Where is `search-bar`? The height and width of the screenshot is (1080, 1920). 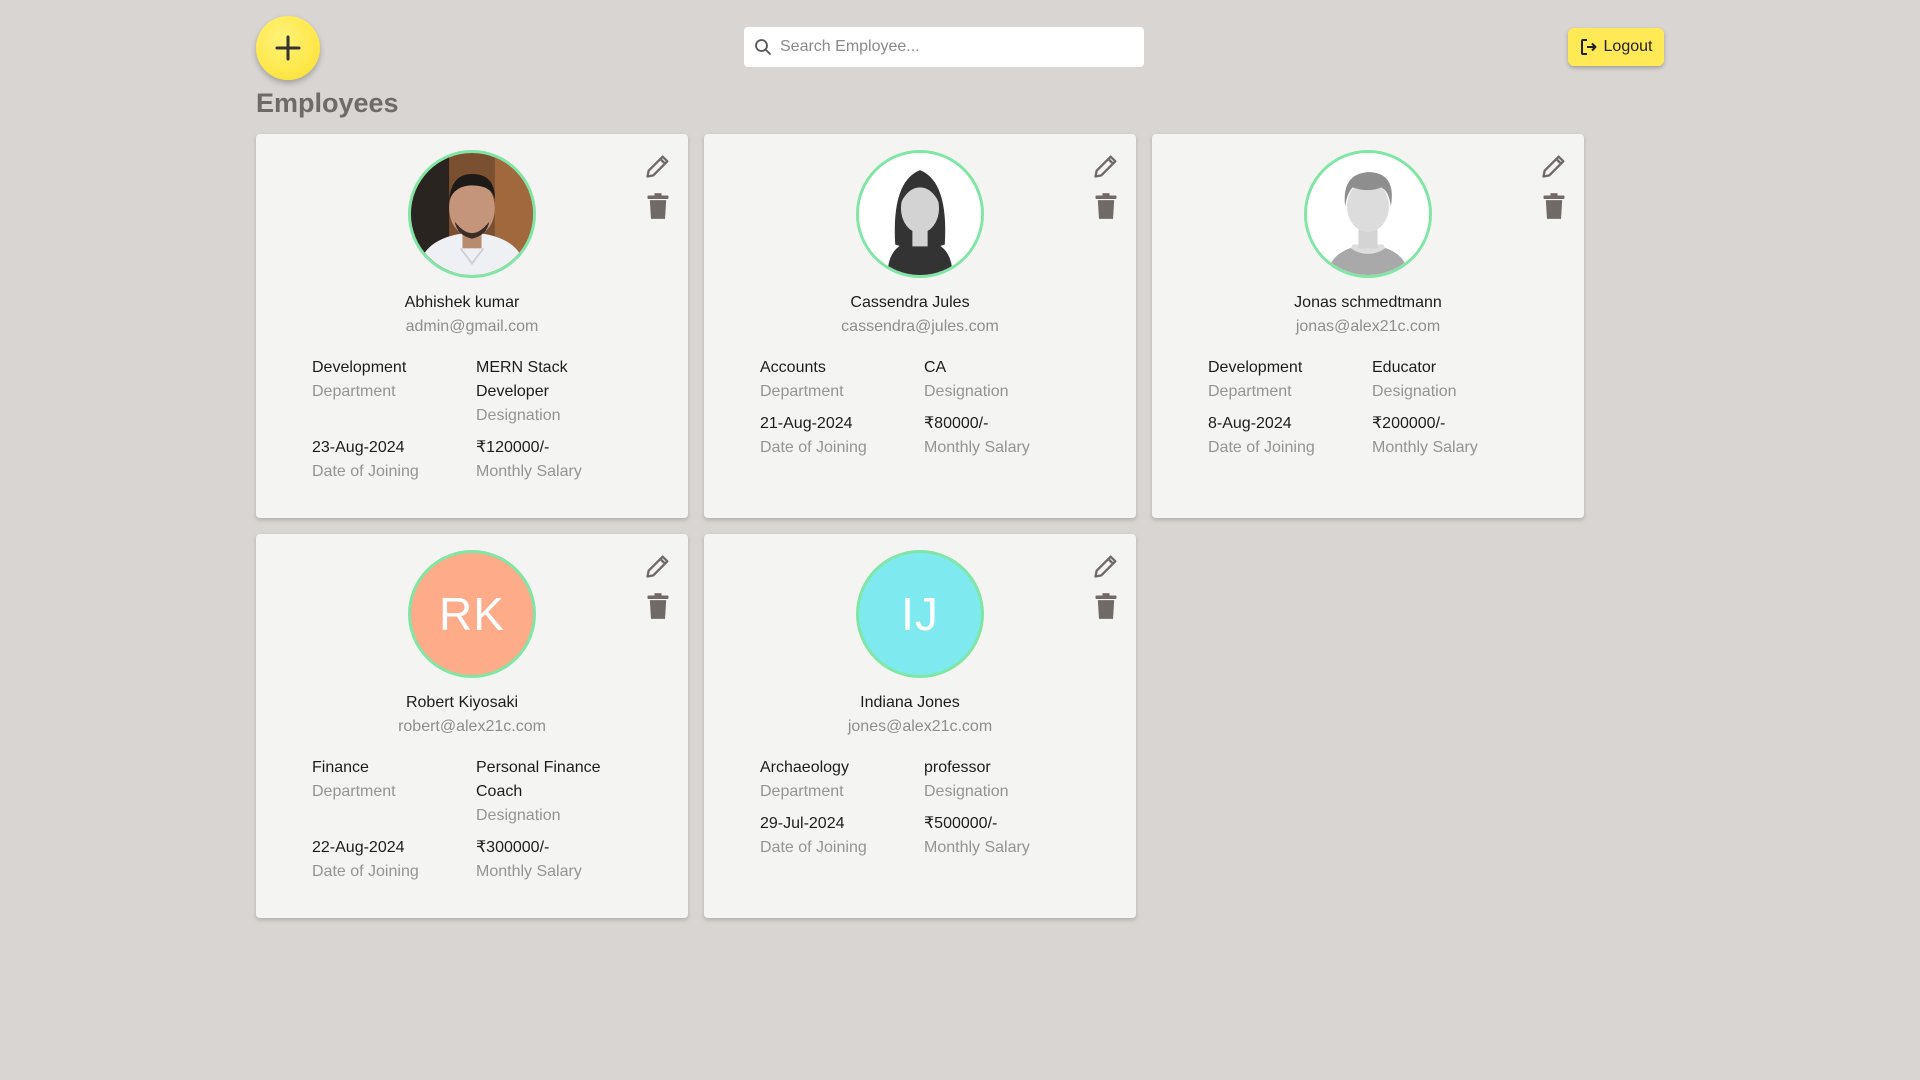 search-bar is located at coordinates (944, 47).